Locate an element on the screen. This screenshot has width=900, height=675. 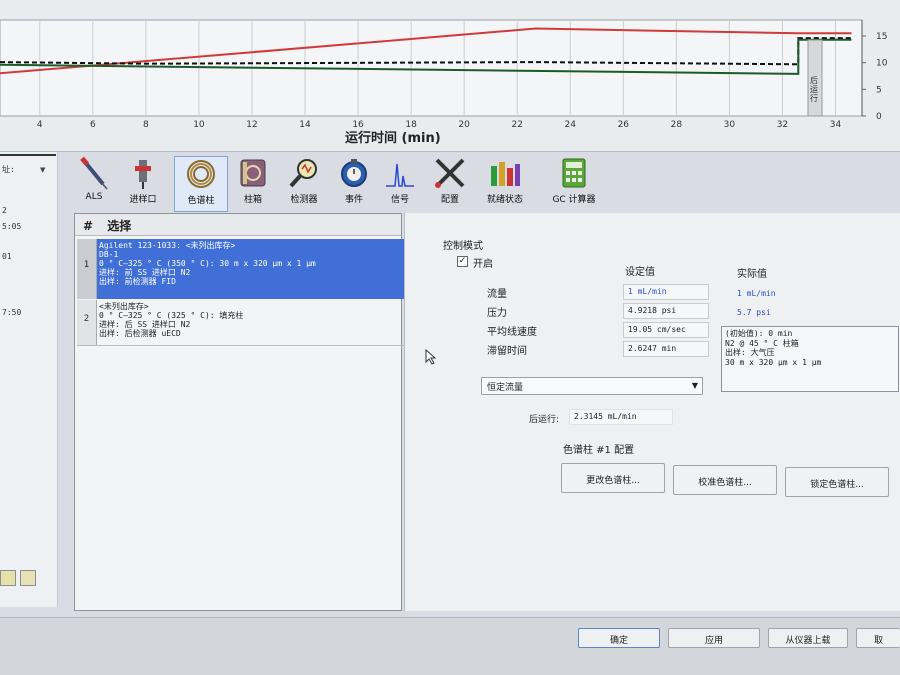
dialog-button-bar: 确定 应用 从仪器上载 取 is located at coordinates (450, 646).